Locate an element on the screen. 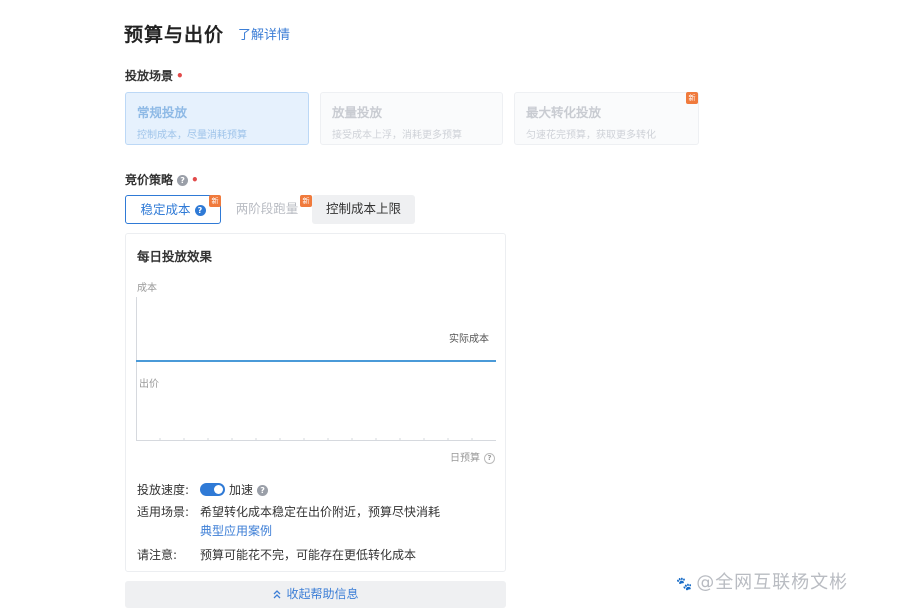  scene-card-regular: 常规投放 控制成本，尽量消耗预算 is located at coordinates (217, 118).